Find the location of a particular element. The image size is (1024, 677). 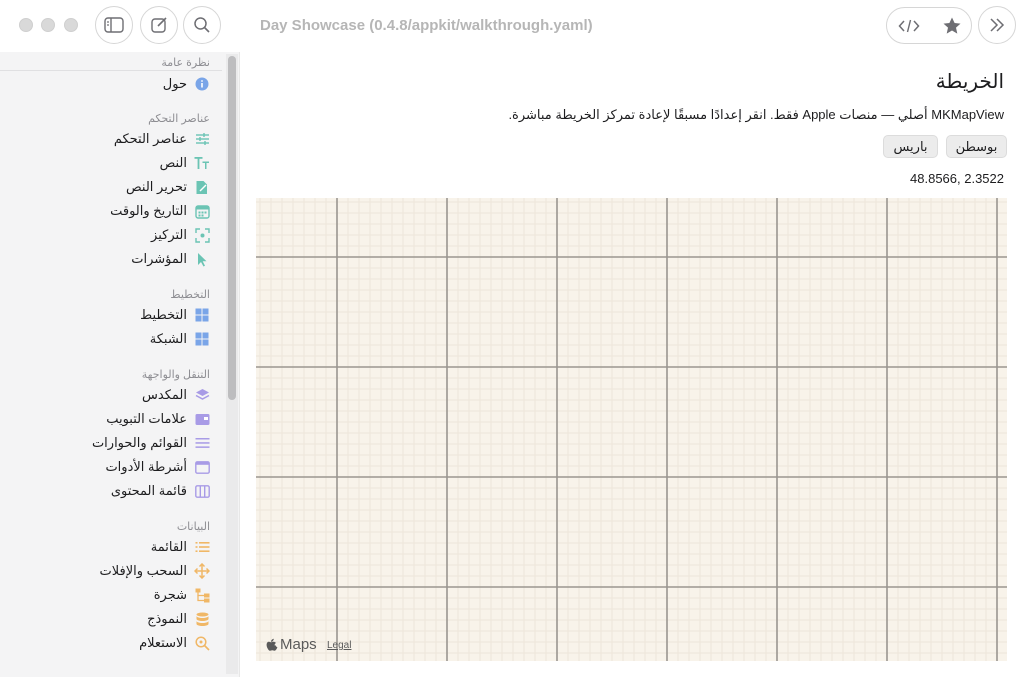

code-icon is located at coordinates (908, 25).